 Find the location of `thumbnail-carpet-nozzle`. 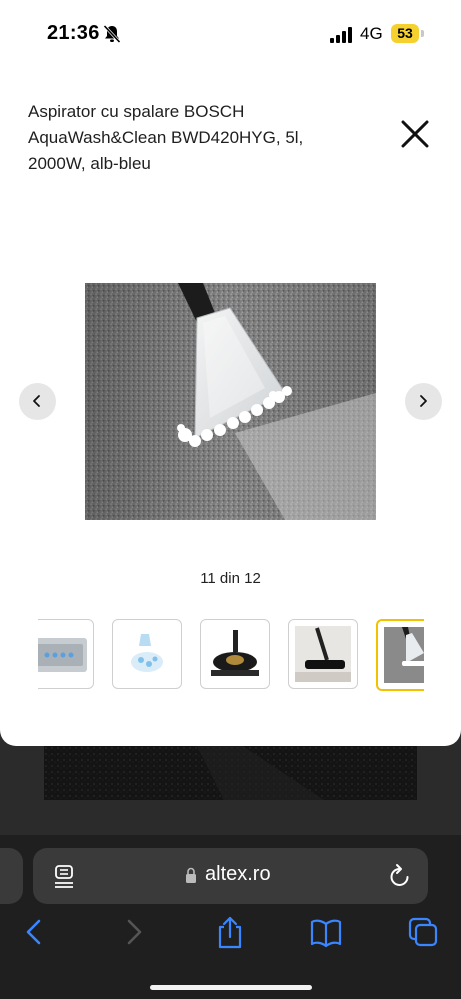

thumbnail-carpet-nozzle is located at coordinates (400, 655).